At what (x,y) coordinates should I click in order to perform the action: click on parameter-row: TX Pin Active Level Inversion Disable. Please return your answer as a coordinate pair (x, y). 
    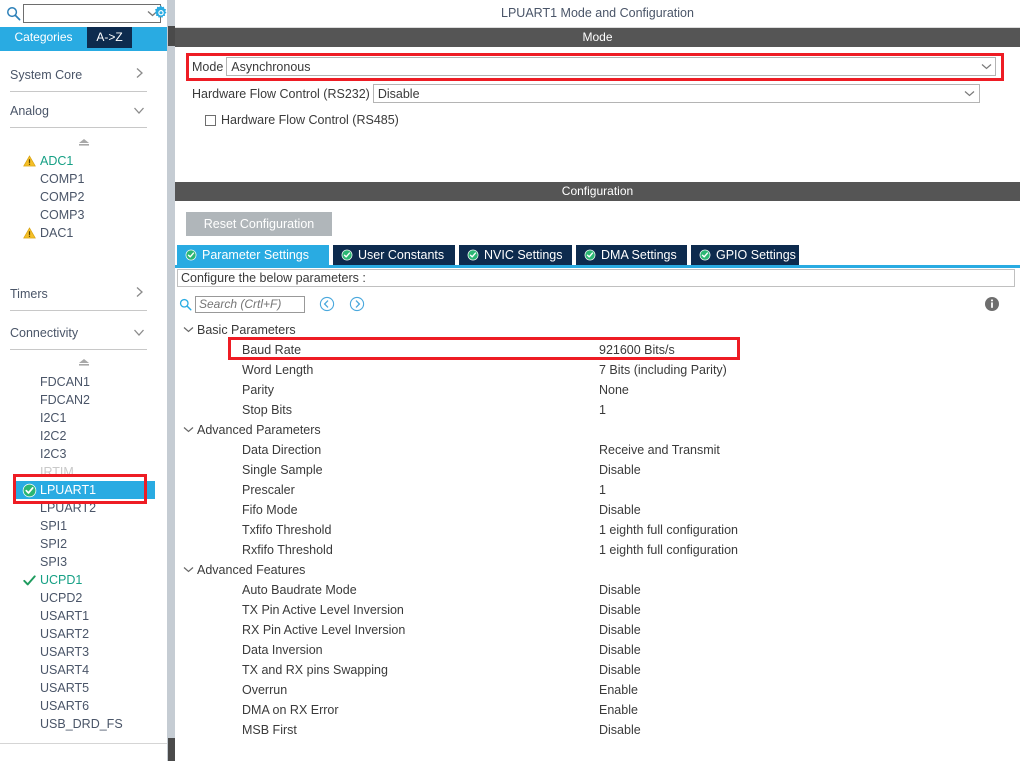
    Looking at the image, I should click on (597, 610).